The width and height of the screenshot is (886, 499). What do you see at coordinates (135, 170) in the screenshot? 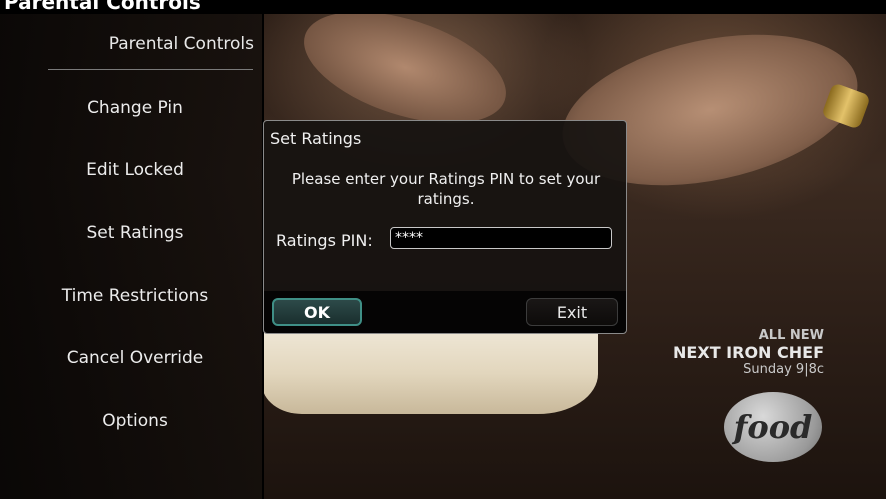
I see `menu-item-edit-locked: Edit Locked` at bounding box center [135, 170].